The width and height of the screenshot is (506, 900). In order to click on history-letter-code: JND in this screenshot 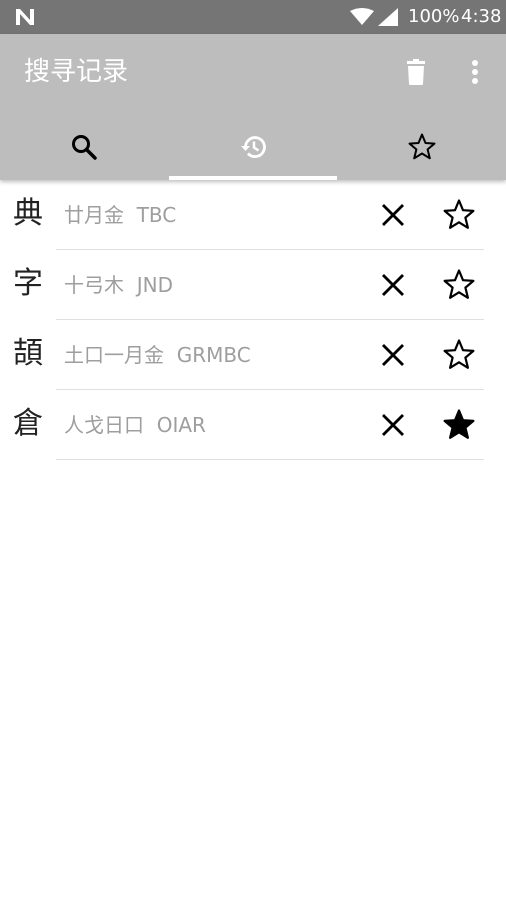, I will do `click(154, 285)`.